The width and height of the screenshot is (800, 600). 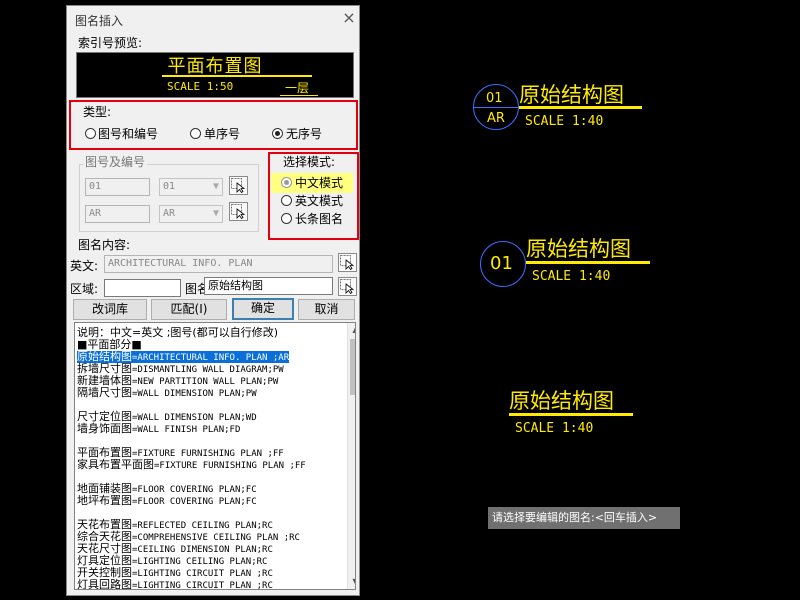 What do you see at coordinates (191, 214) in the screenshot?
I see `number-combo-2: AR ▼` at bounding box center [191, 214].